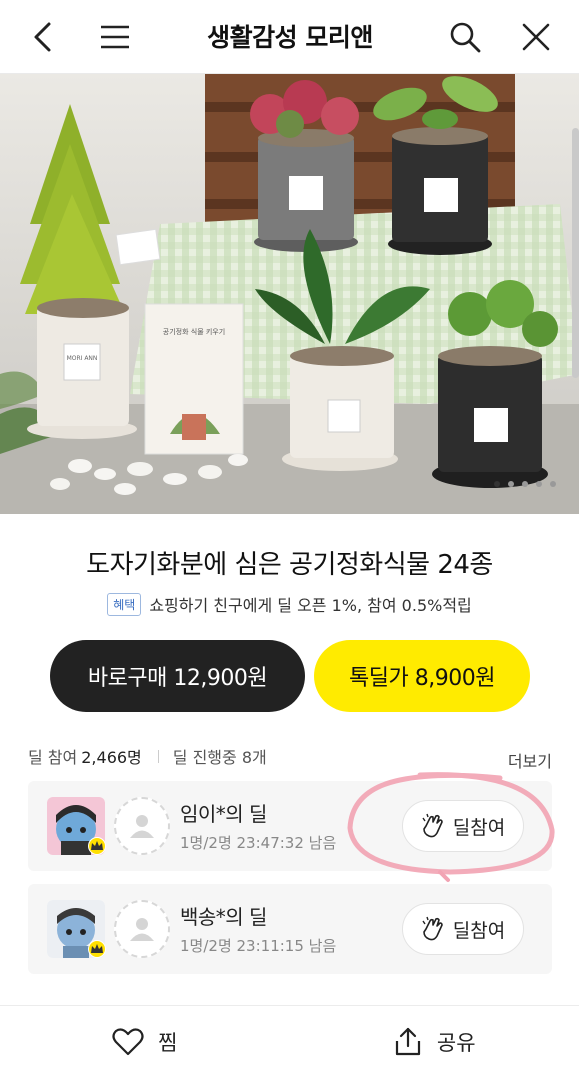 Image resolution: width=579 pixels, height=1078 pixels. Describe the element at coordinates (290, 929) in the screenshot. I see `deal-card: 백송*의 딜 1명/2명 23:11:15 남음 딜참여` at that location.